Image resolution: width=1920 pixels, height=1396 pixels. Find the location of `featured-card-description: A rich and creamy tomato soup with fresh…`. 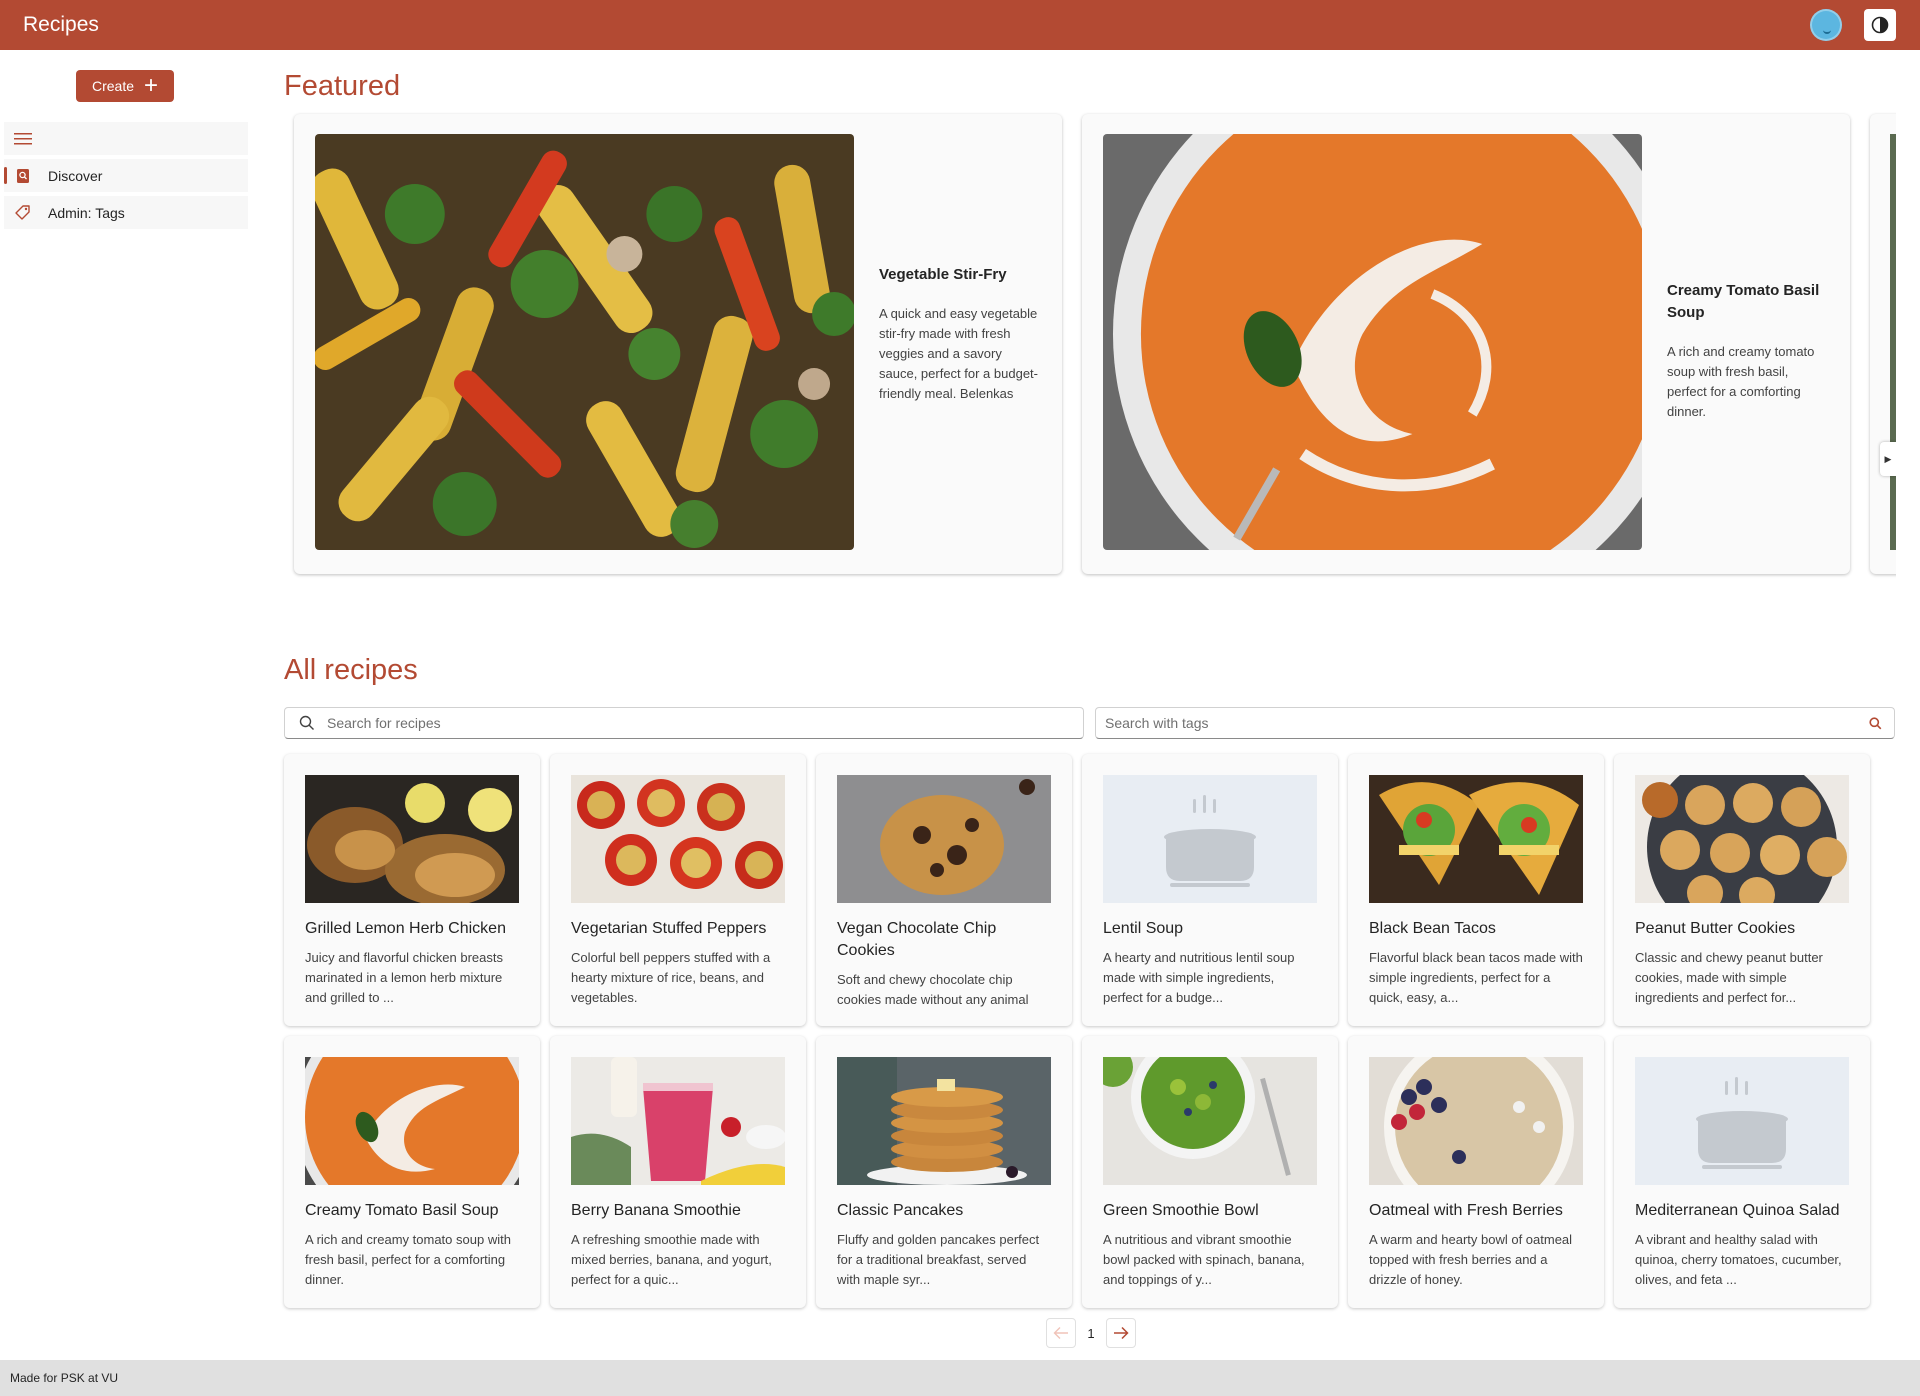

featured-card-description: A rich and creamy tomato soup with fresh… is located at coordinates (1741, 381).